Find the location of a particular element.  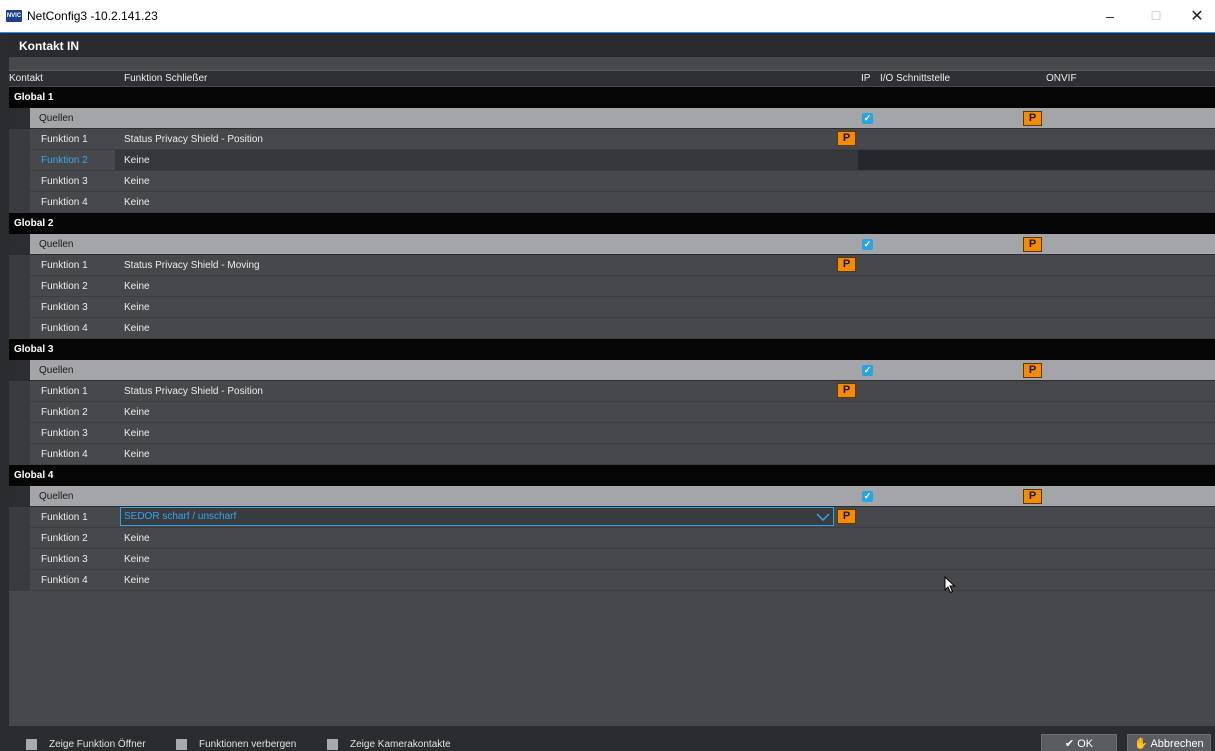

cancel-button: ✋ Abbrechen is located at coordinates (1169, 742).